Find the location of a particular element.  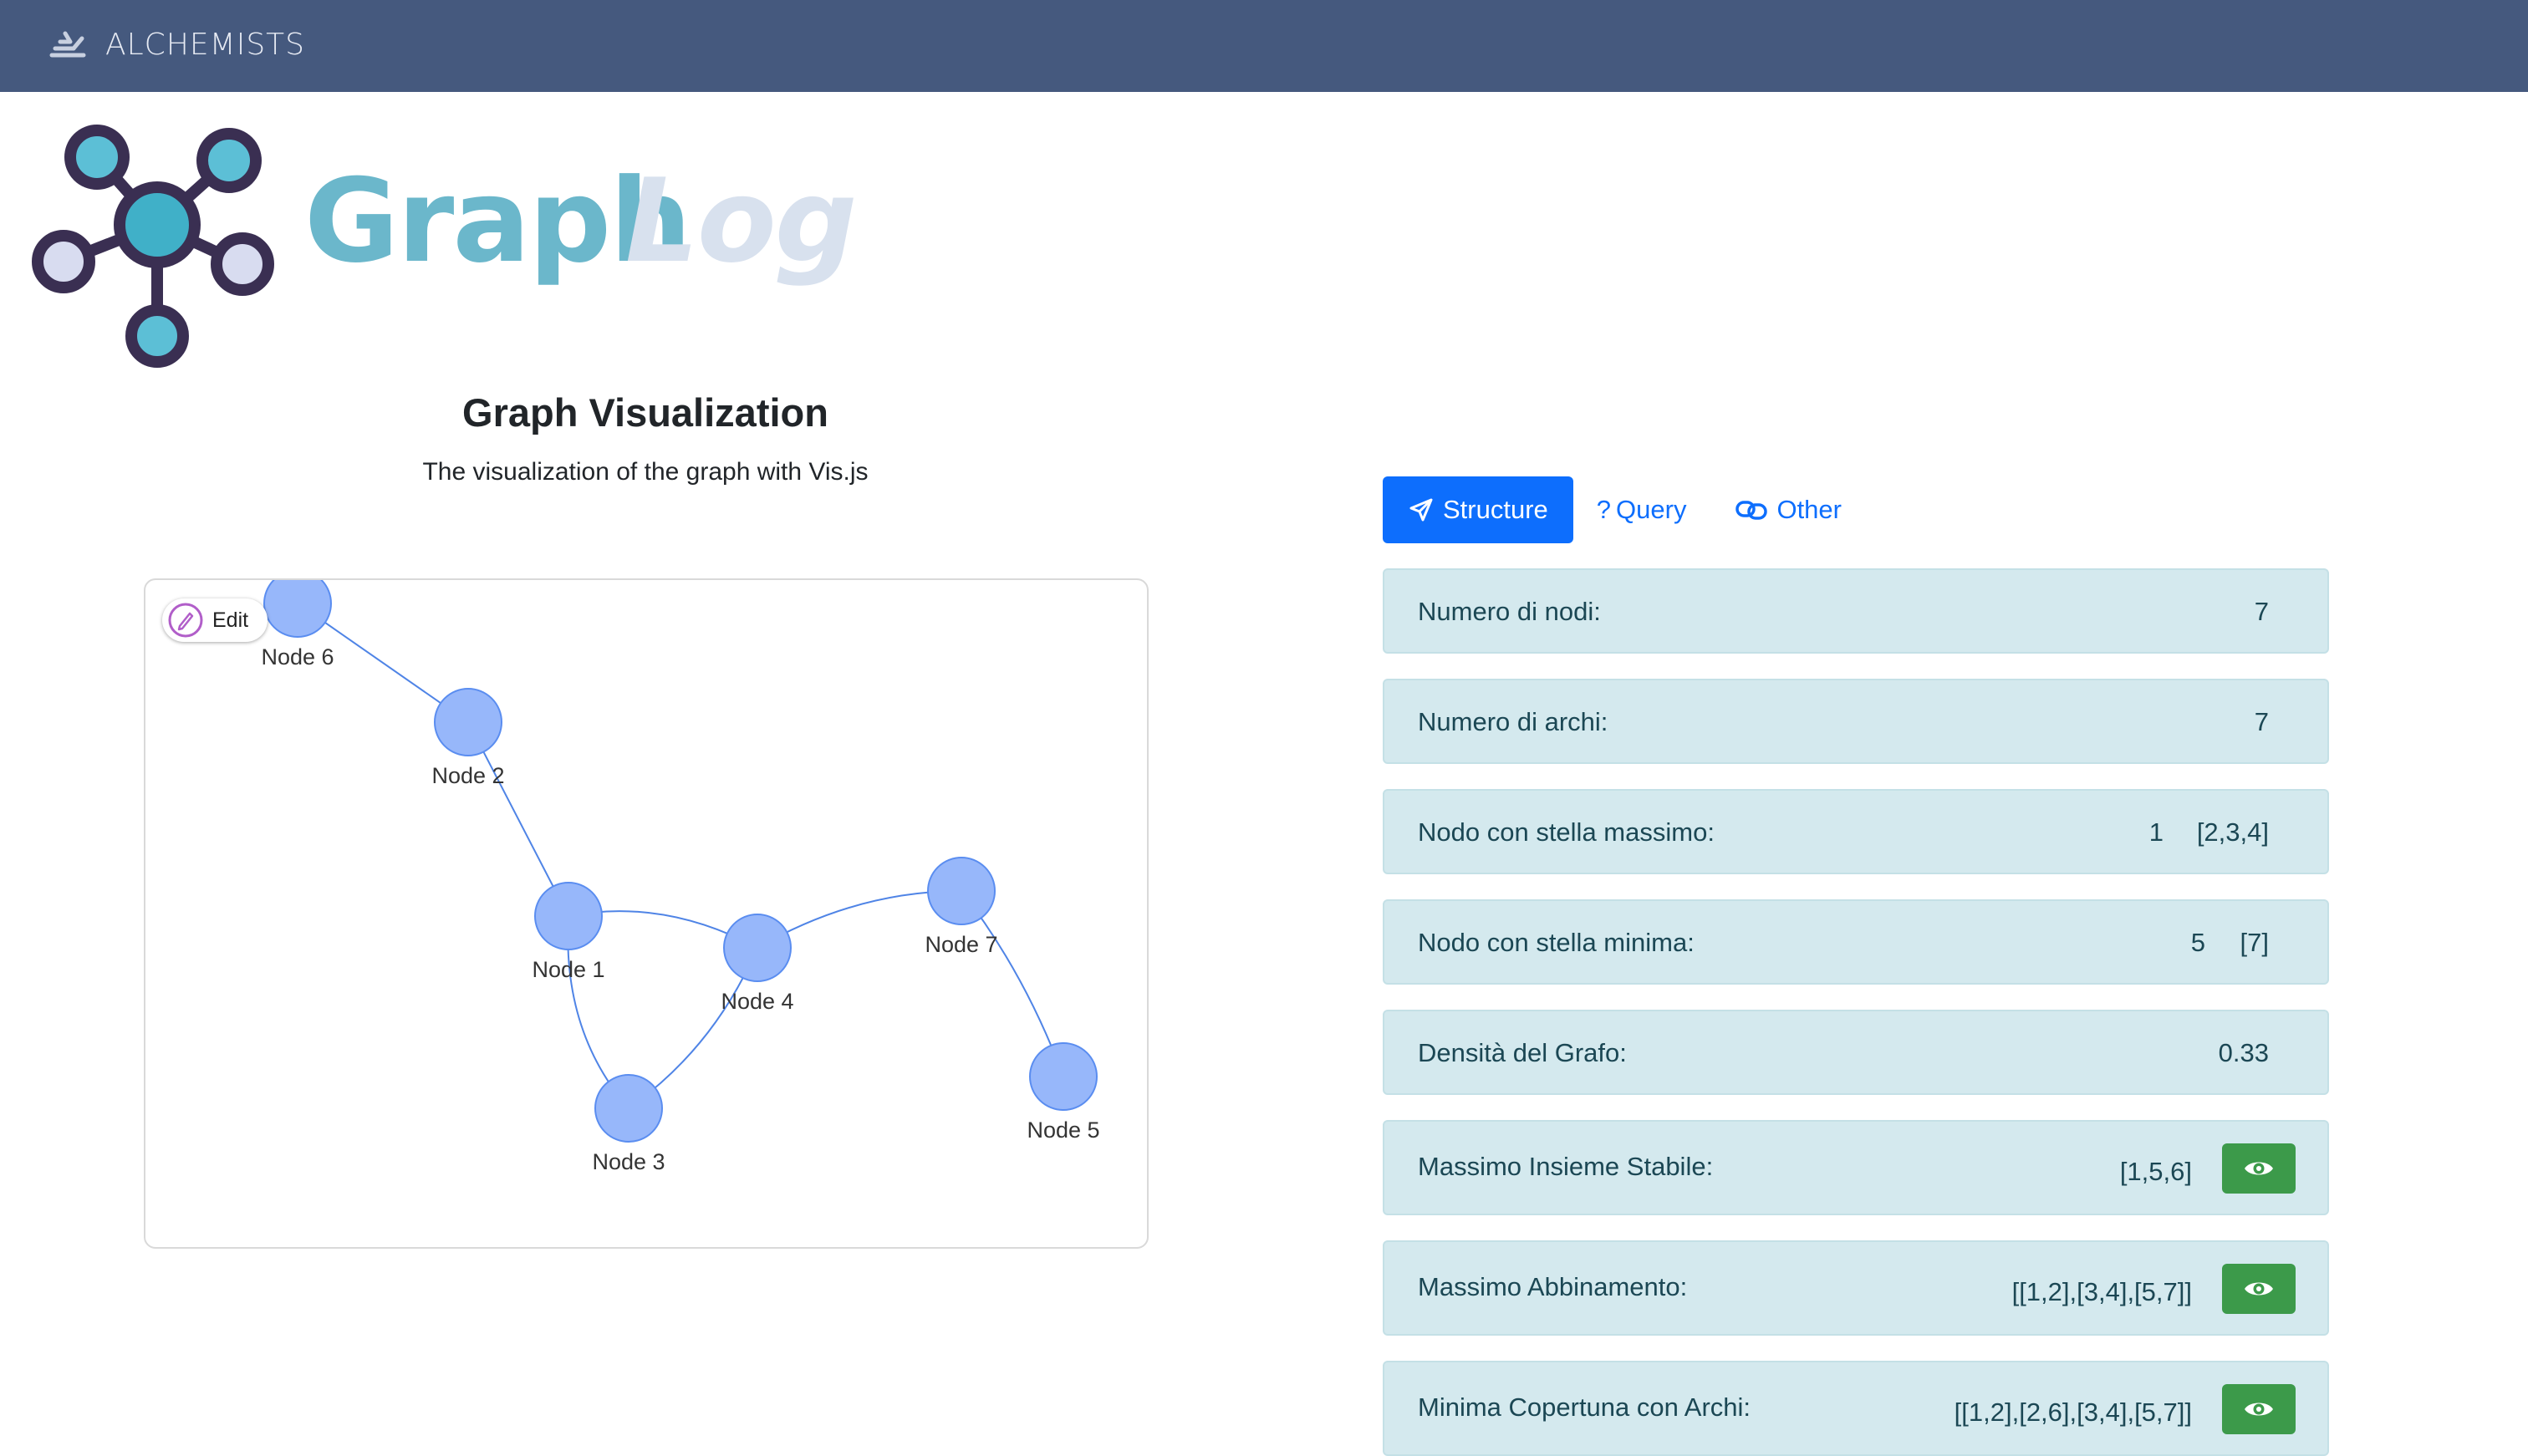

show-matching-button is located at coordinates (2259, 1289).